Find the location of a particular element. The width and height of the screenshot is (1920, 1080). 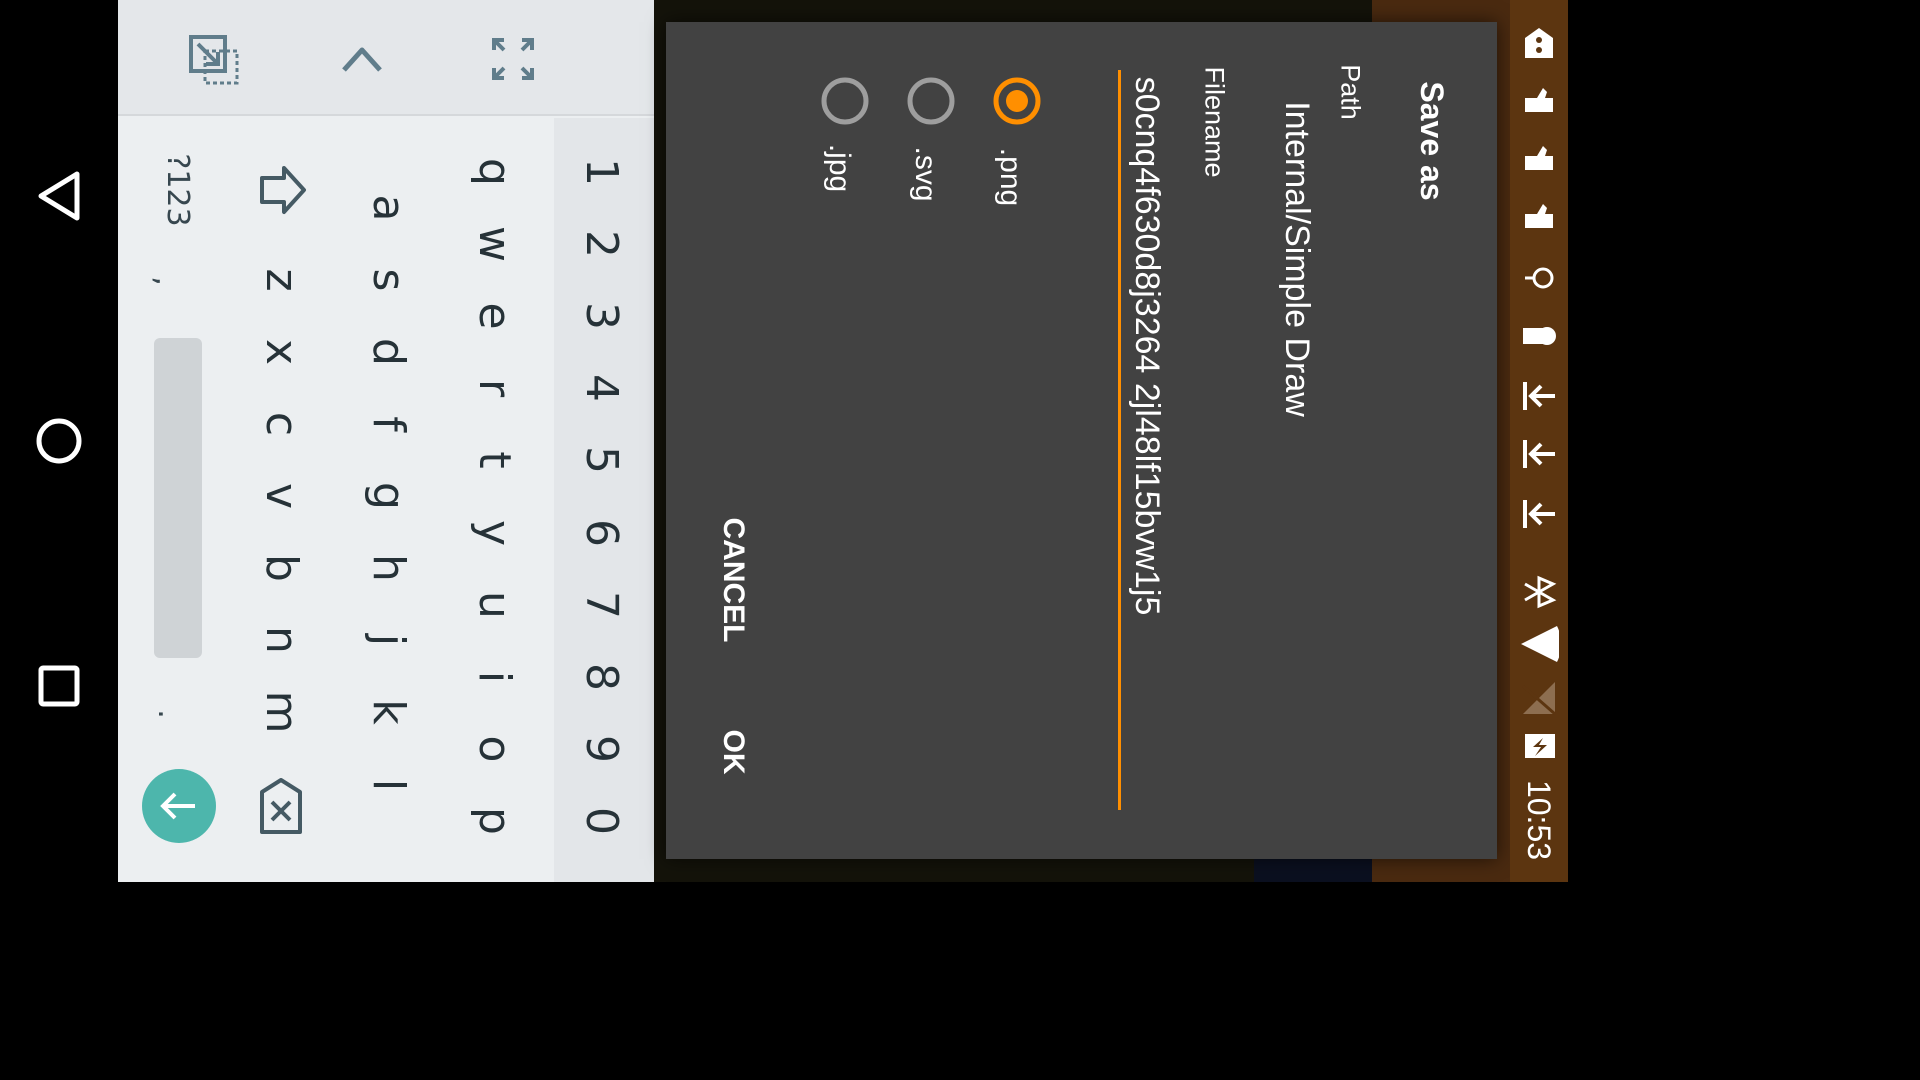

wifi-icon is located at coordinates (1540, 644).